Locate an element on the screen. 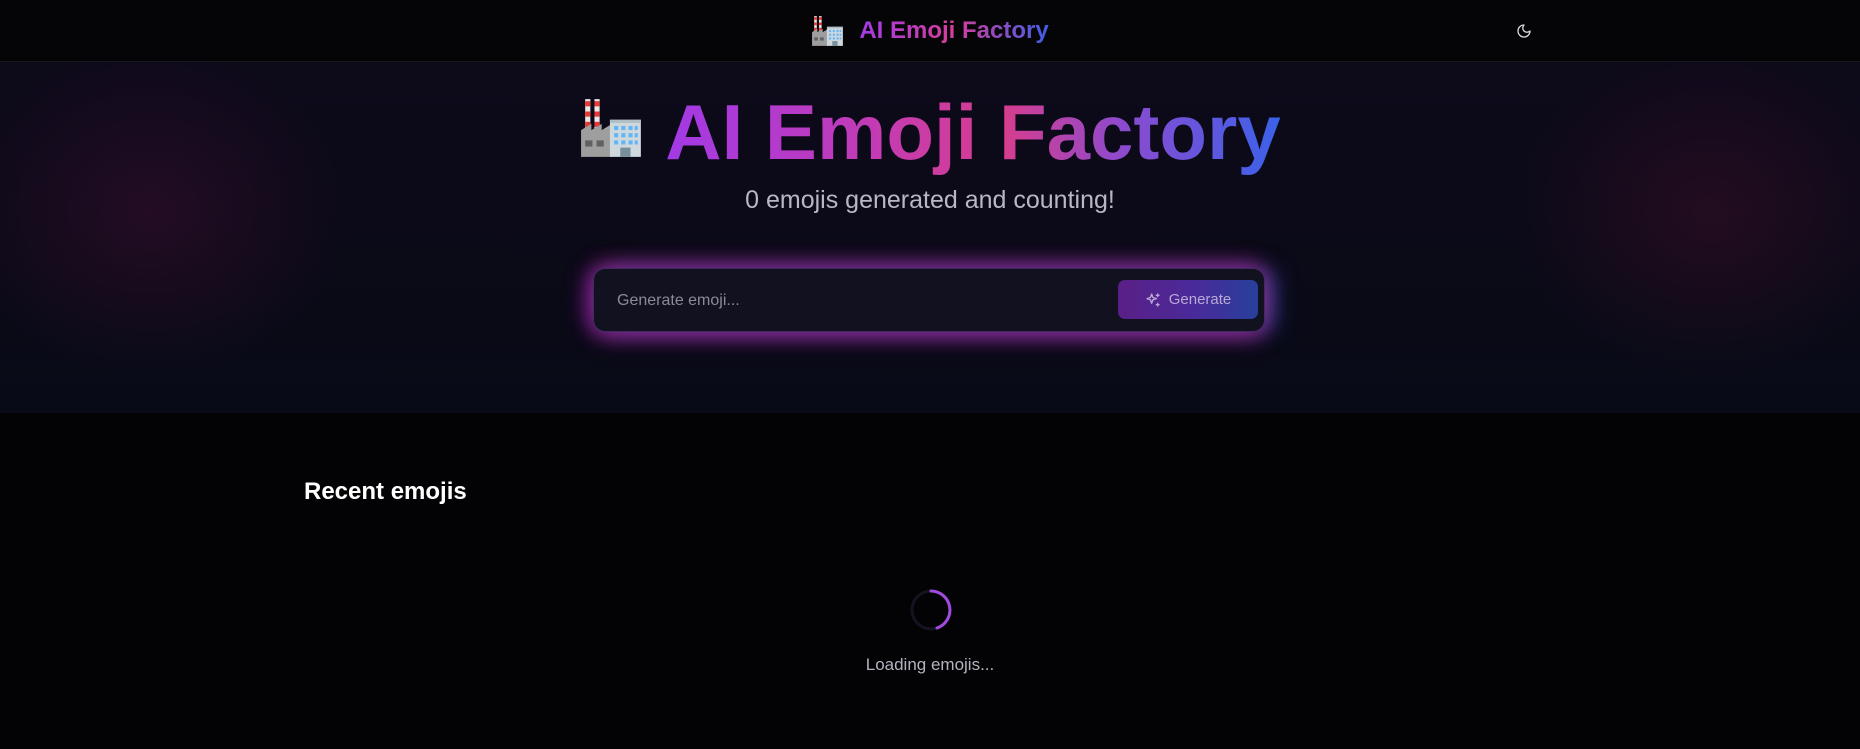 The height and width of the screenshot is (749, 1860). sparkles-icon is located at coordinates (1153, 299).